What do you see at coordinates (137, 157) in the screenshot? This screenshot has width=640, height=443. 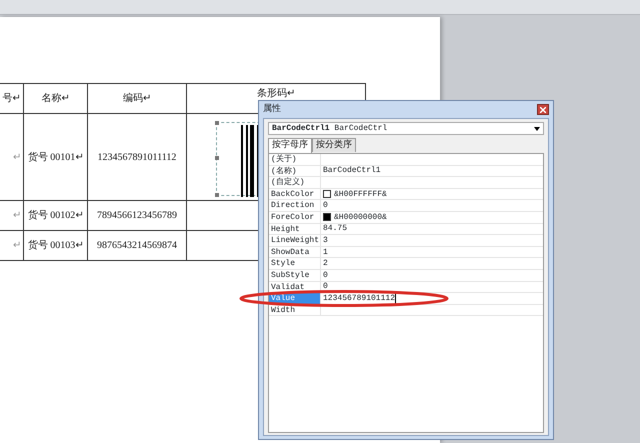 I see `table-cell: 1234567891011112` at bounding box center [137, 157].